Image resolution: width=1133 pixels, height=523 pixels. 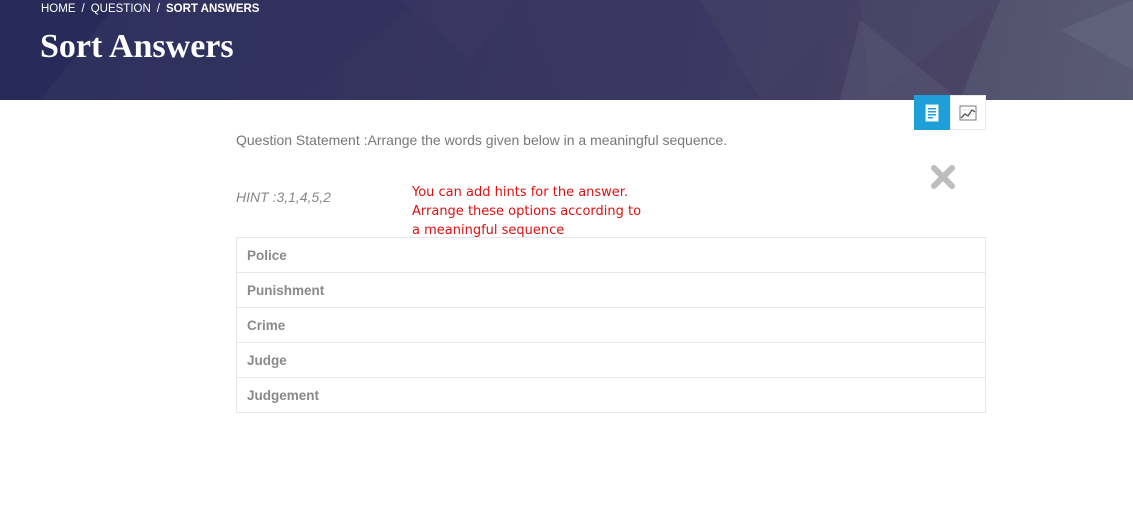 I want to click on close-icon, so click(x=943, y=177).